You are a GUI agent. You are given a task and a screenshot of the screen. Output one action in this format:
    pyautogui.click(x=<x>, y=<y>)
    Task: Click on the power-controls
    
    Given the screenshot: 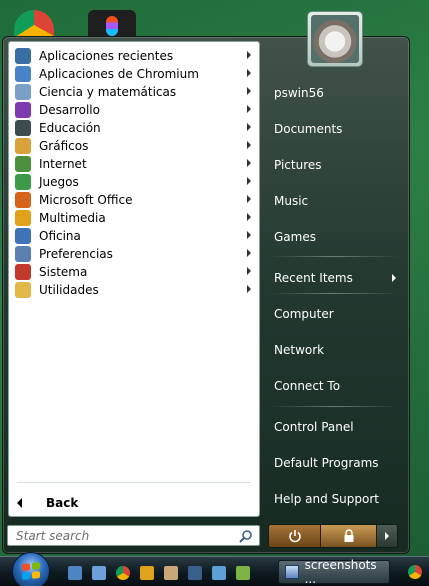 What is the action you would take?
    pyautogui.click(x=333, y=536)
    